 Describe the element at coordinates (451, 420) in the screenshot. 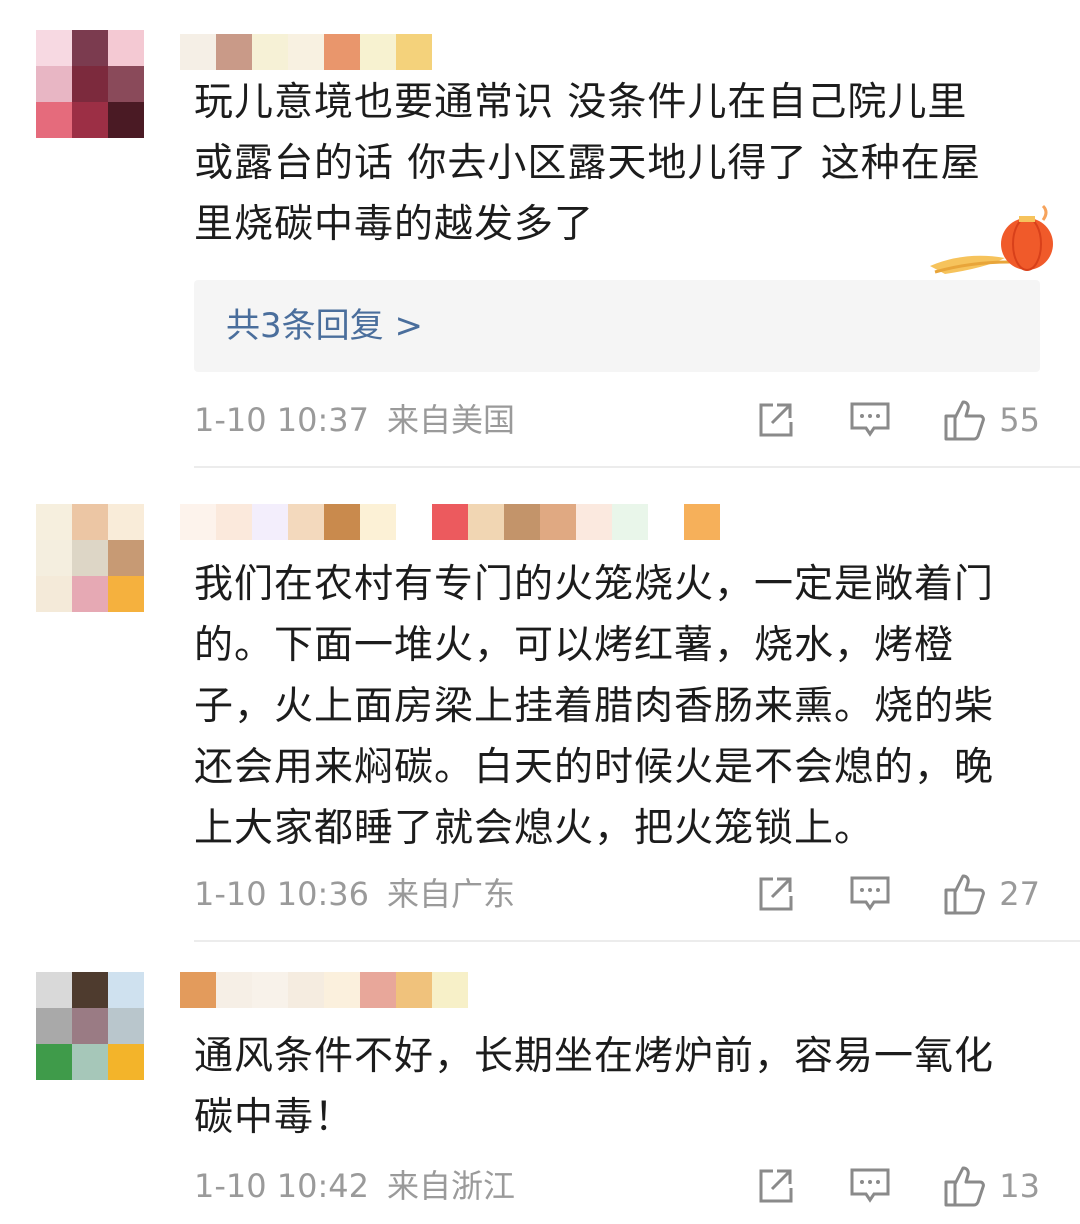

I see `location: 来自美国` at that location.